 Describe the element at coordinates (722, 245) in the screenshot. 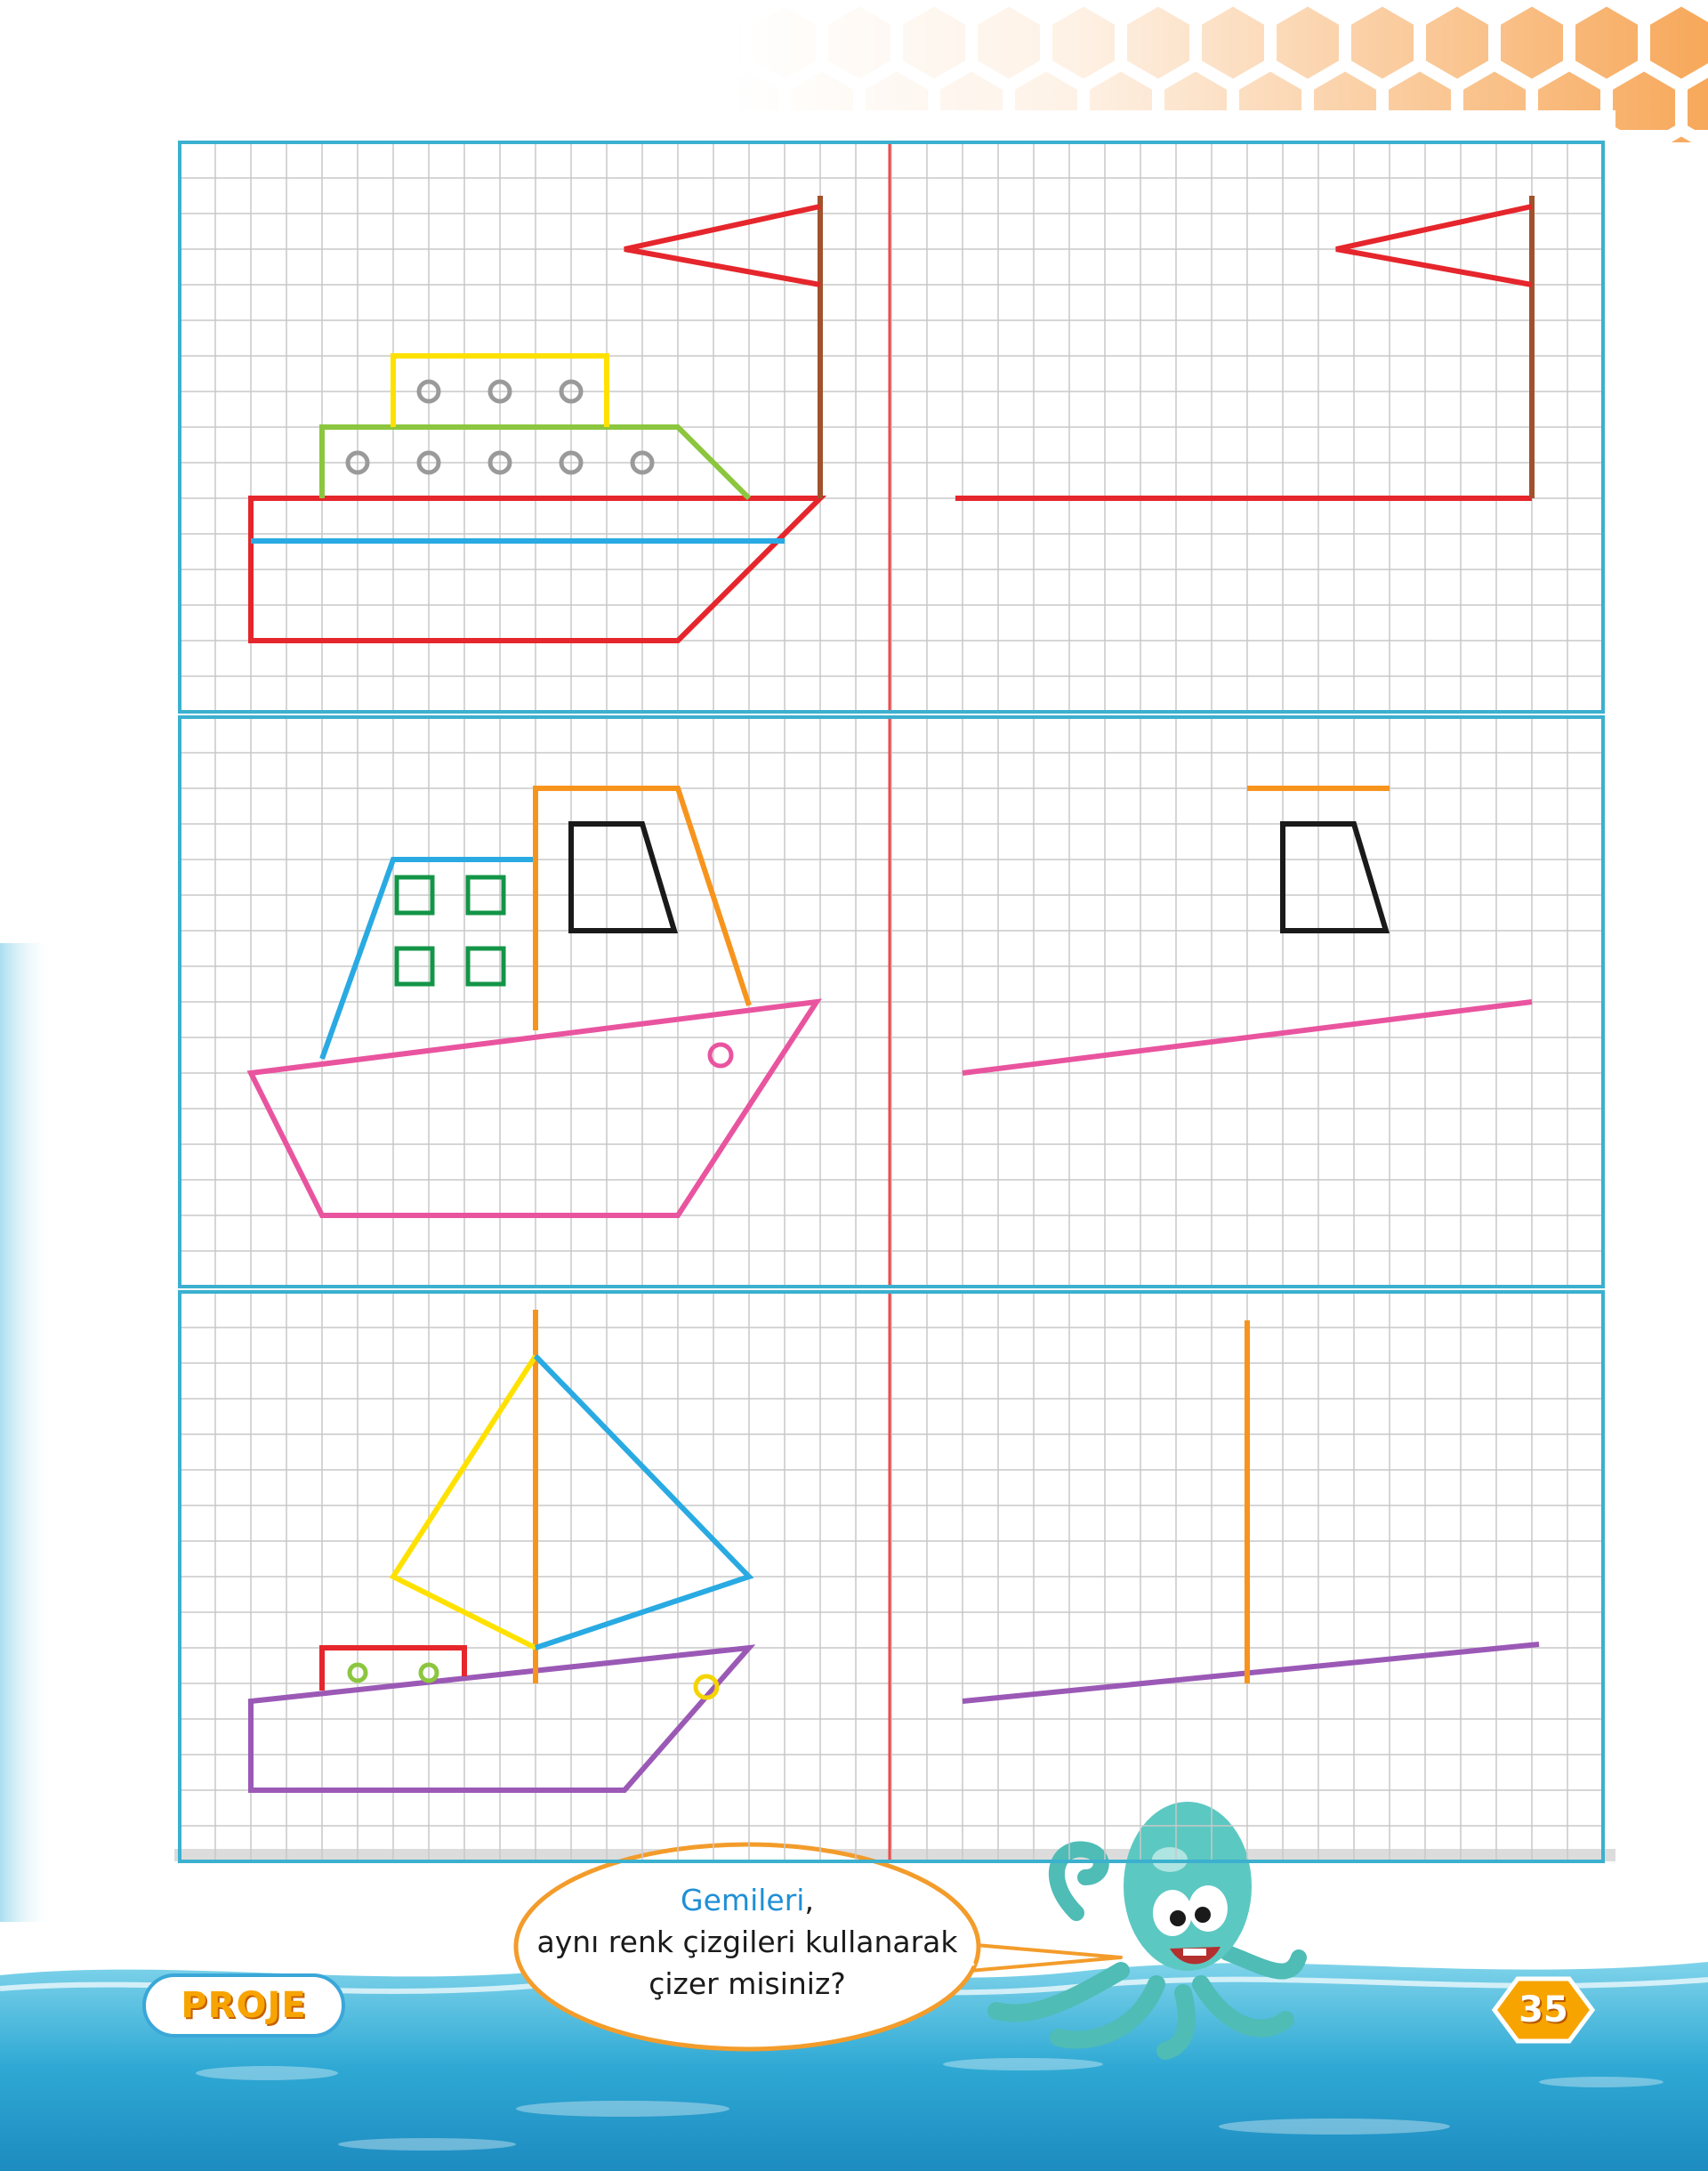

I see `ship1-flag` at that location.